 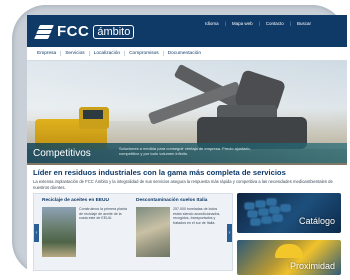 I want to click on hard-hat-image, so click(x=289, y=251).